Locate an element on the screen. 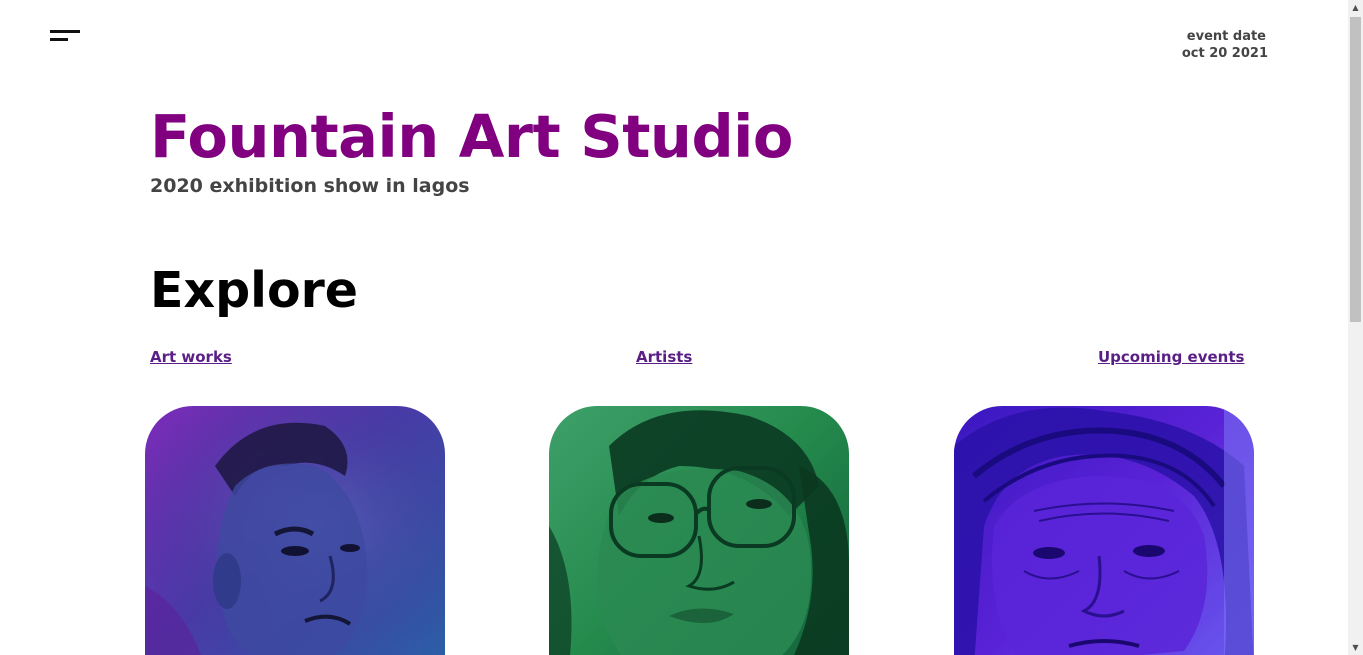 The image size is (1363, 655). event-date: event date oct 20 2021 is located at coordinates (1225, 45).